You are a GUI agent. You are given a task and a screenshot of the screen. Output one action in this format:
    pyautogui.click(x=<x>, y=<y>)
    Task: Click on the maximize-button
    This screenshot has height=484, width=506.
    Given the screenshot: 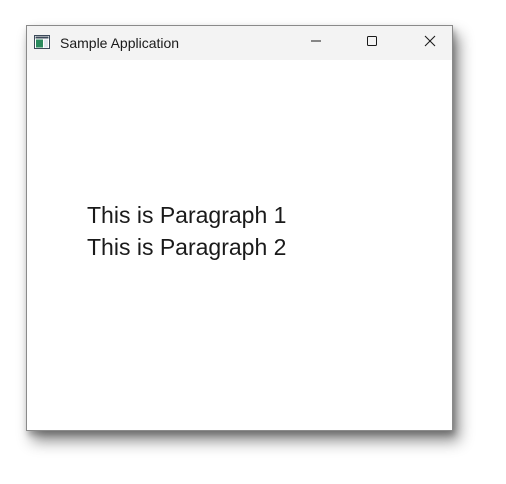 What is the action you would take?
    pyautogui.click(x=372, y=43)
    